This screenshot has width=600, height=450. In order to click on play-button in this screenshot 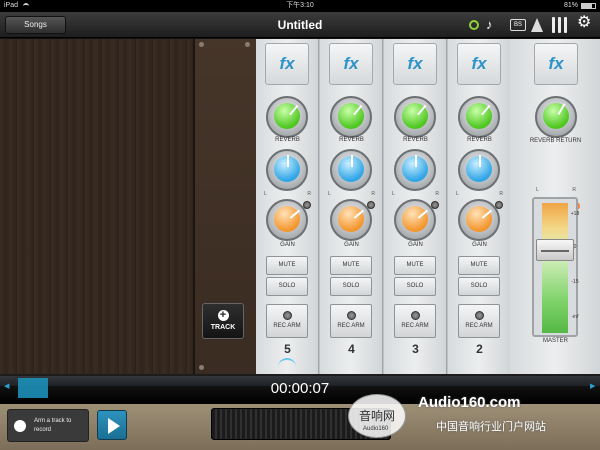, I will do `click(112, 425)`.